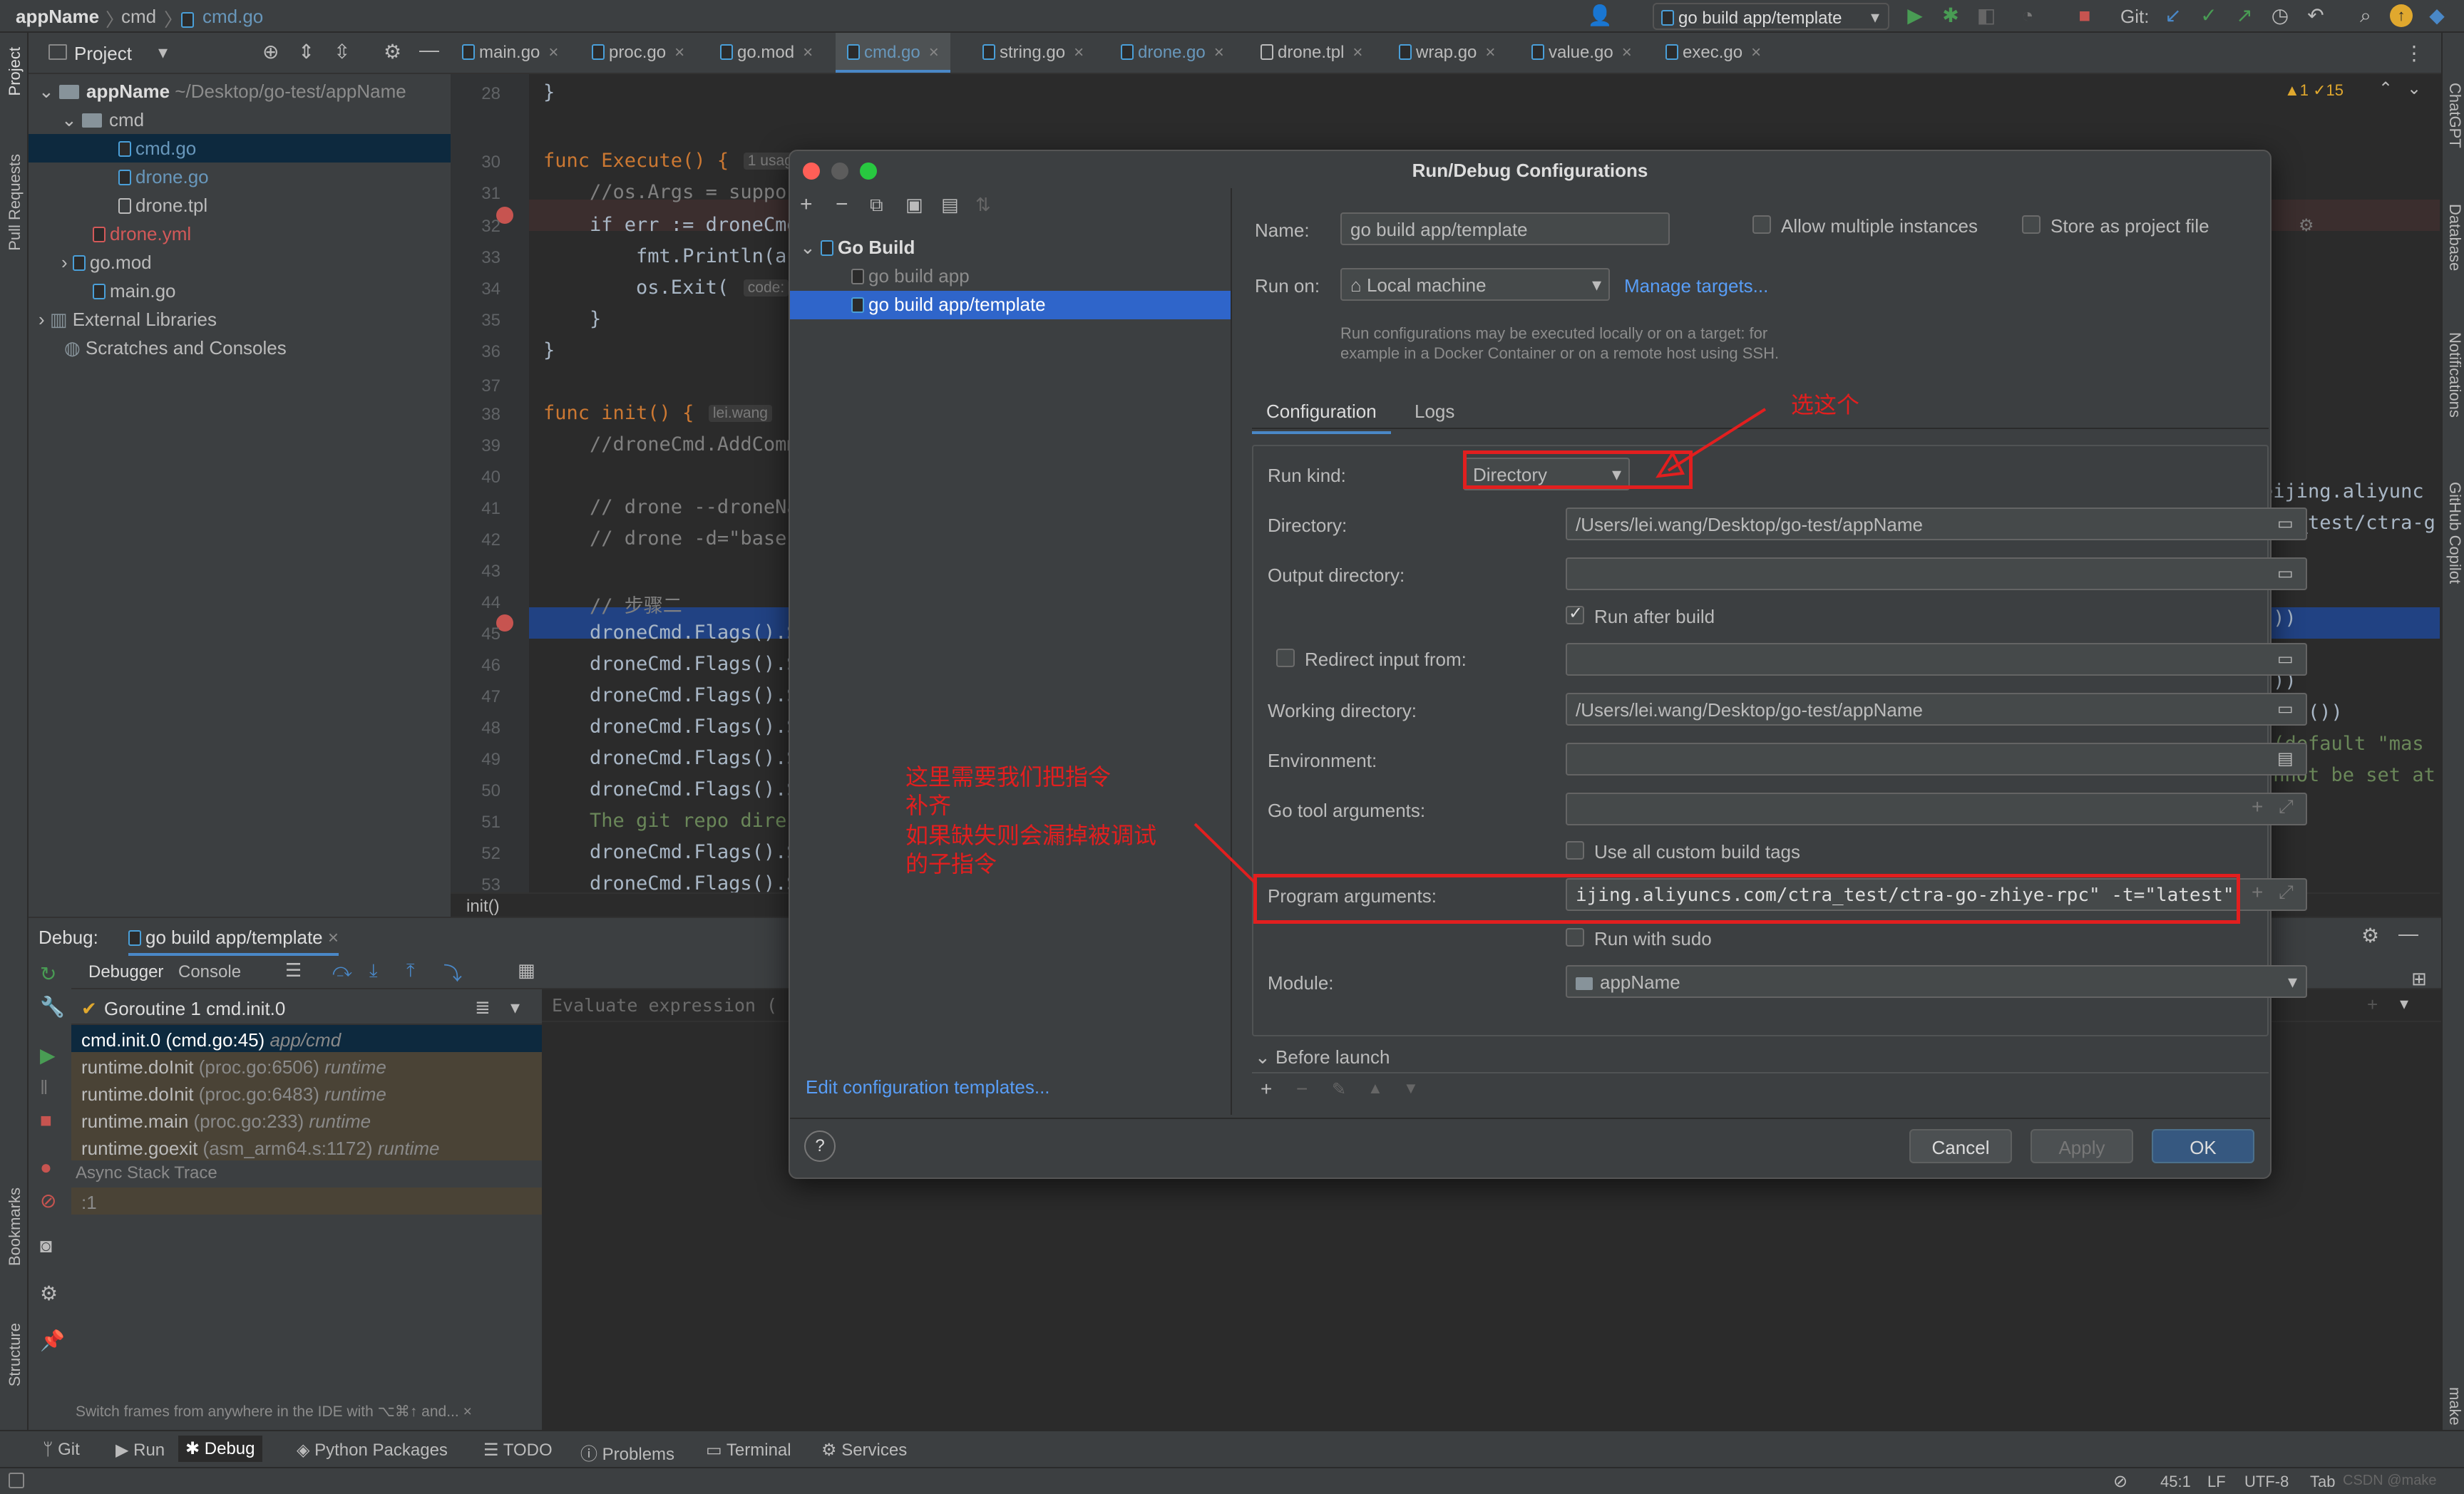 The width and height of the screenshot is (2464, 1494). Describe the element at coordinates (1825, 405) in the screenshot. I see `annotation-select-this: 选这个` at that location.